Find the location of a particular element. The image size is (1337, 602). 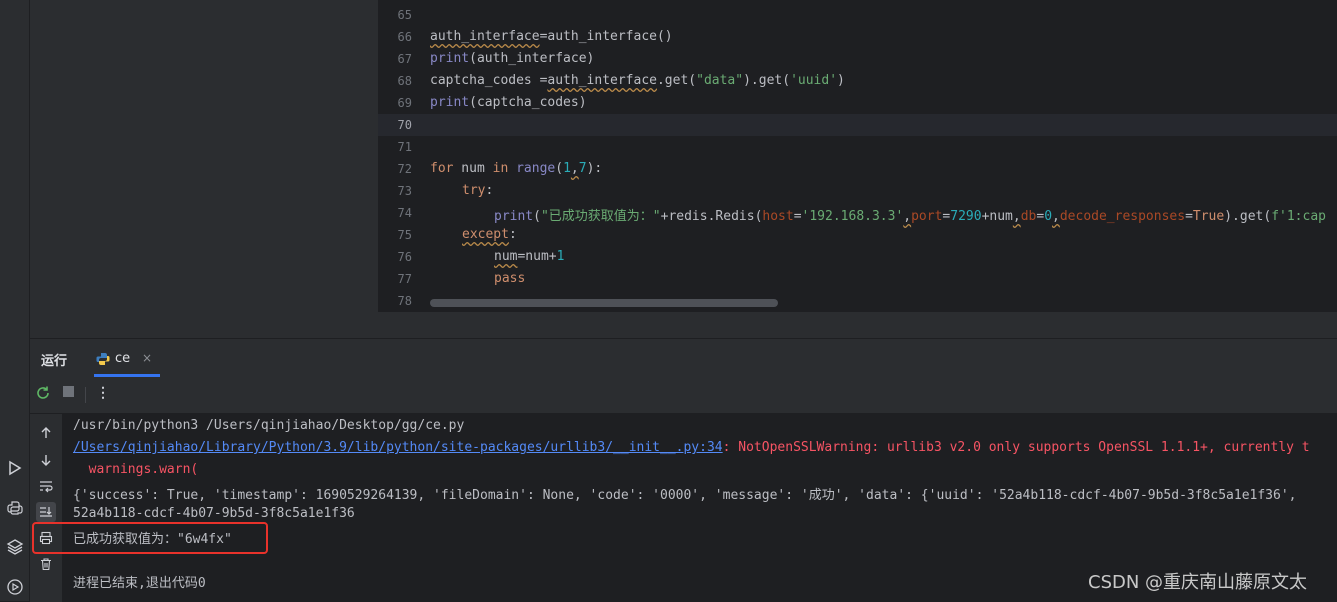

tab-ce: ce × is located at coordinates (127, 361).